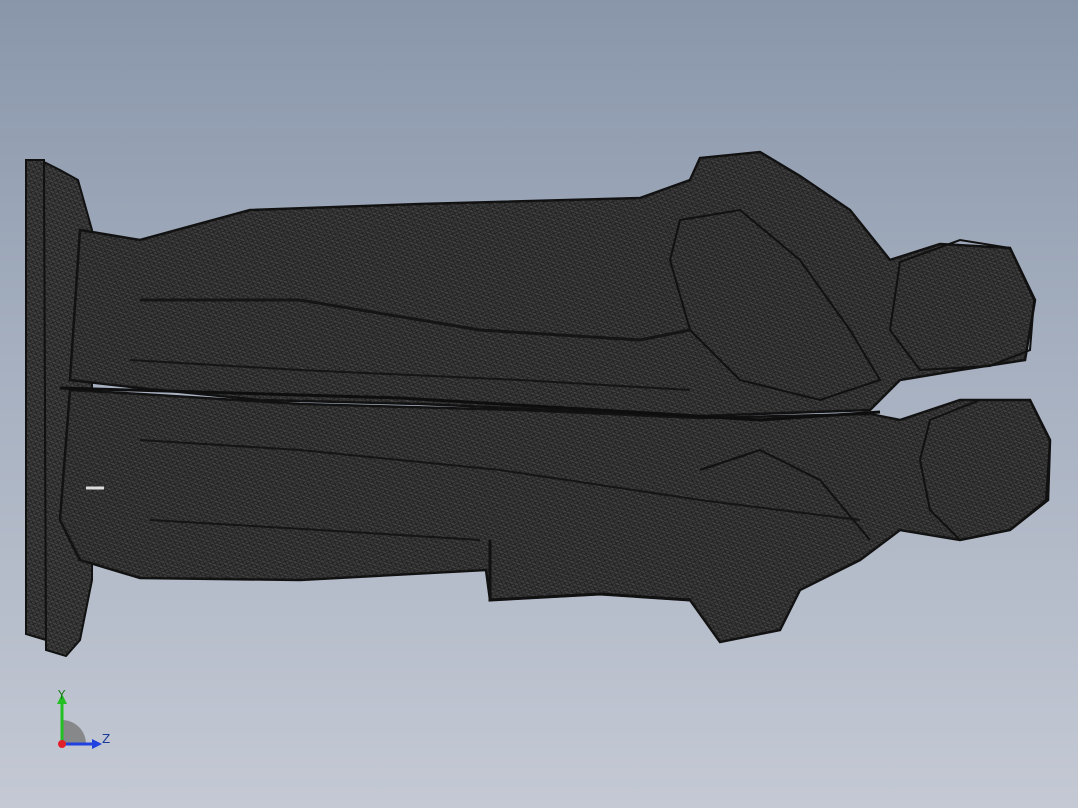 The width and height of the screenshot is (1078, 808). What do you see at coordinates (74, 732) in the screenshot?
I see `triad-quadrant-icon` at bounding box center [74, 732].